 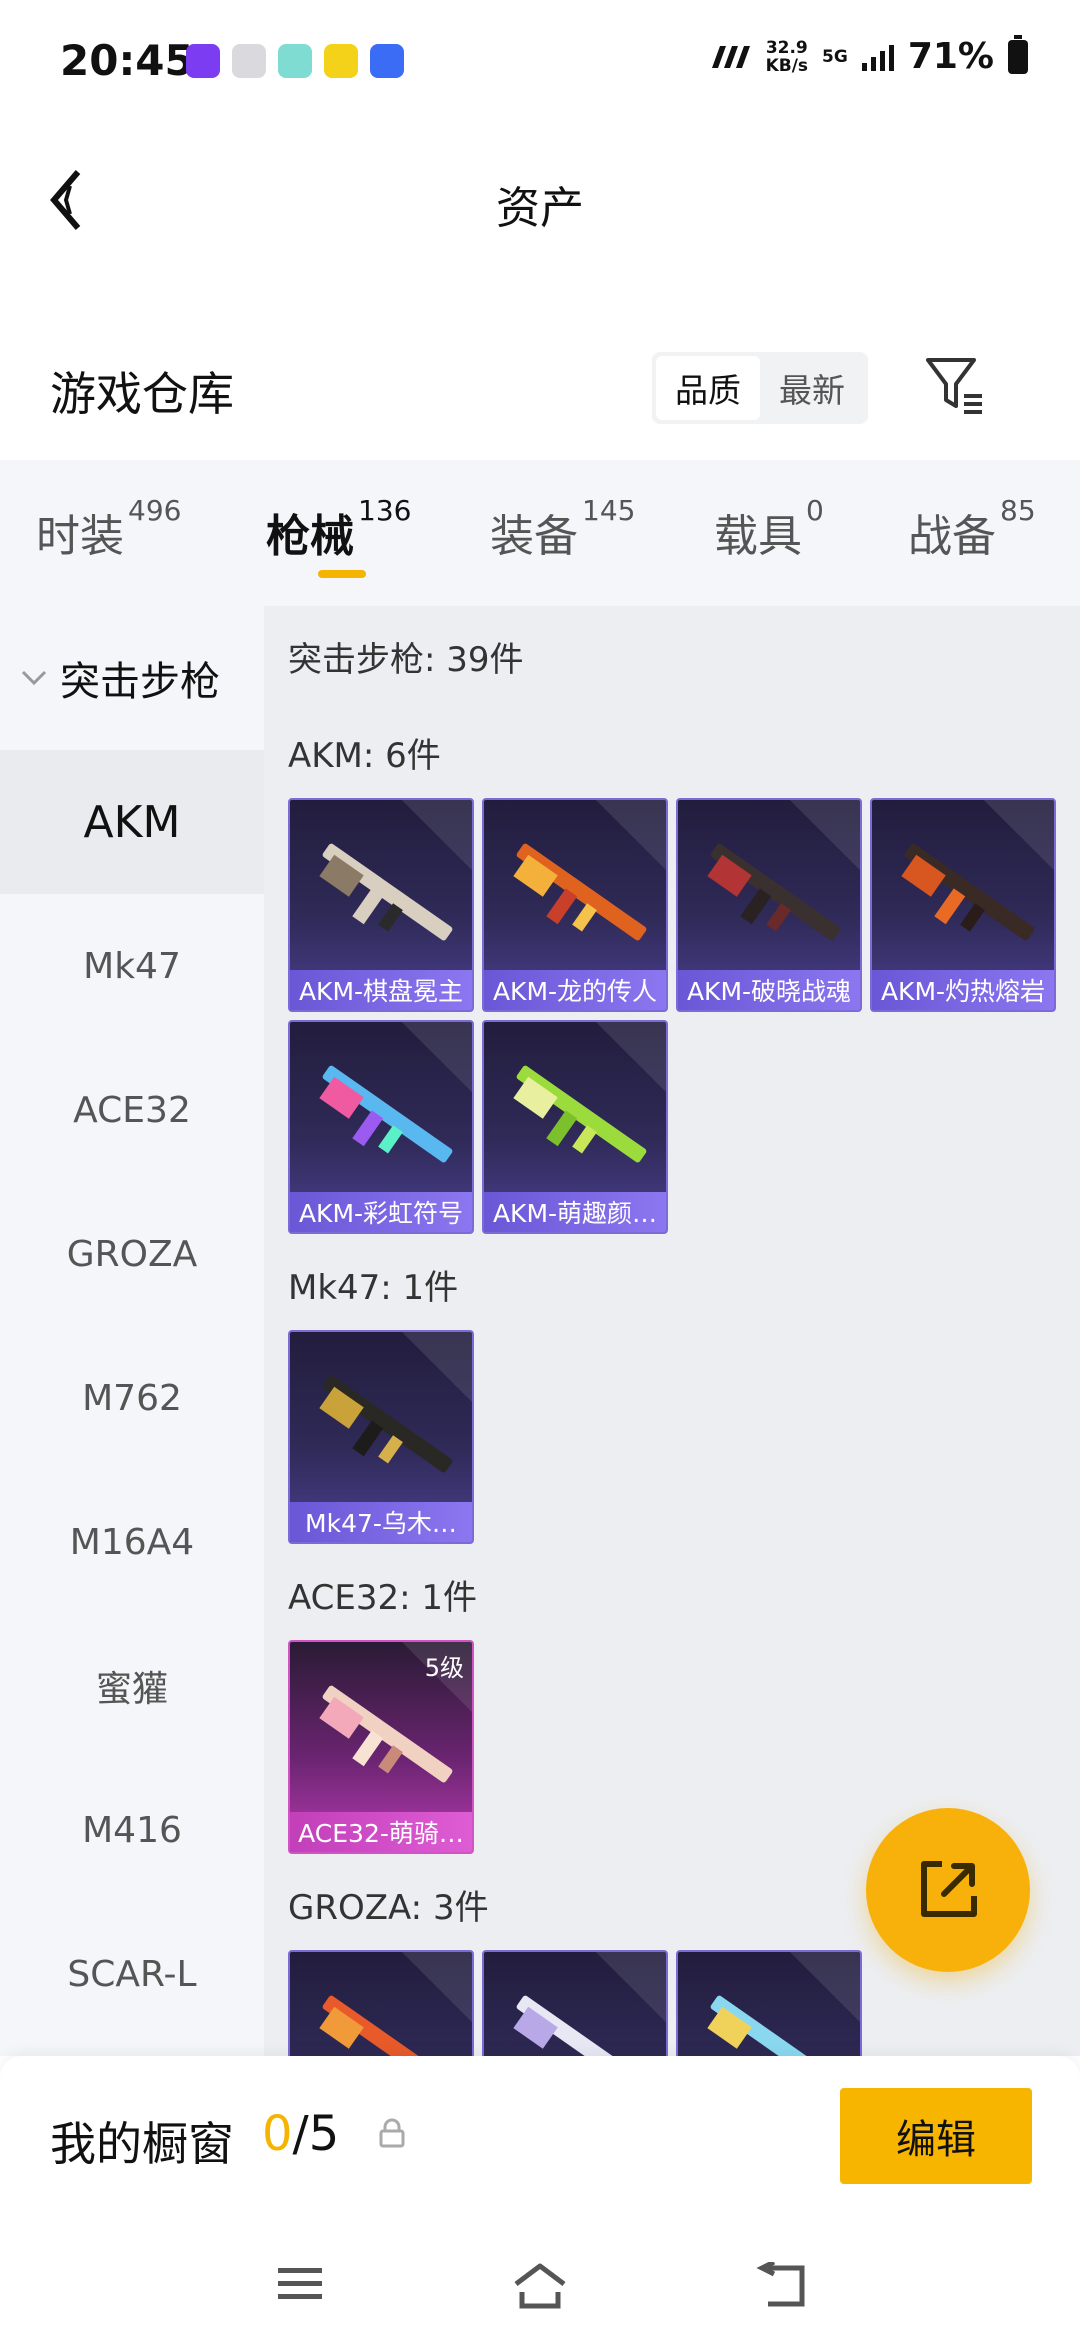 I want to click on tab-equipment: 装备145, so click(x=562, y=529).